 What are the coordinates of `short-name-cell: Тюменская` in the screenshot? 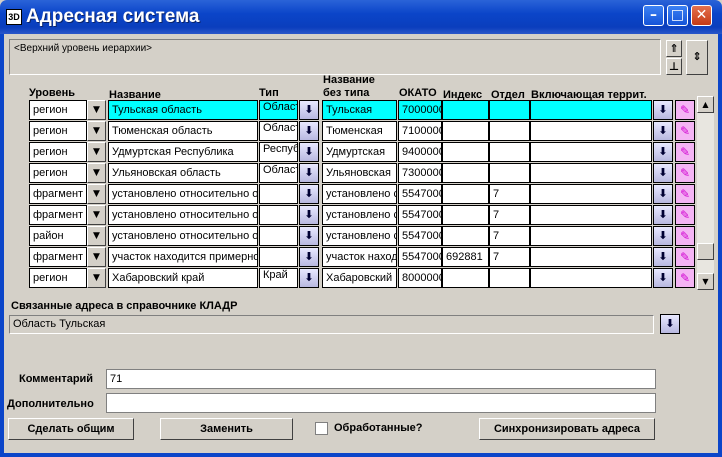 It's located at (359, 131).